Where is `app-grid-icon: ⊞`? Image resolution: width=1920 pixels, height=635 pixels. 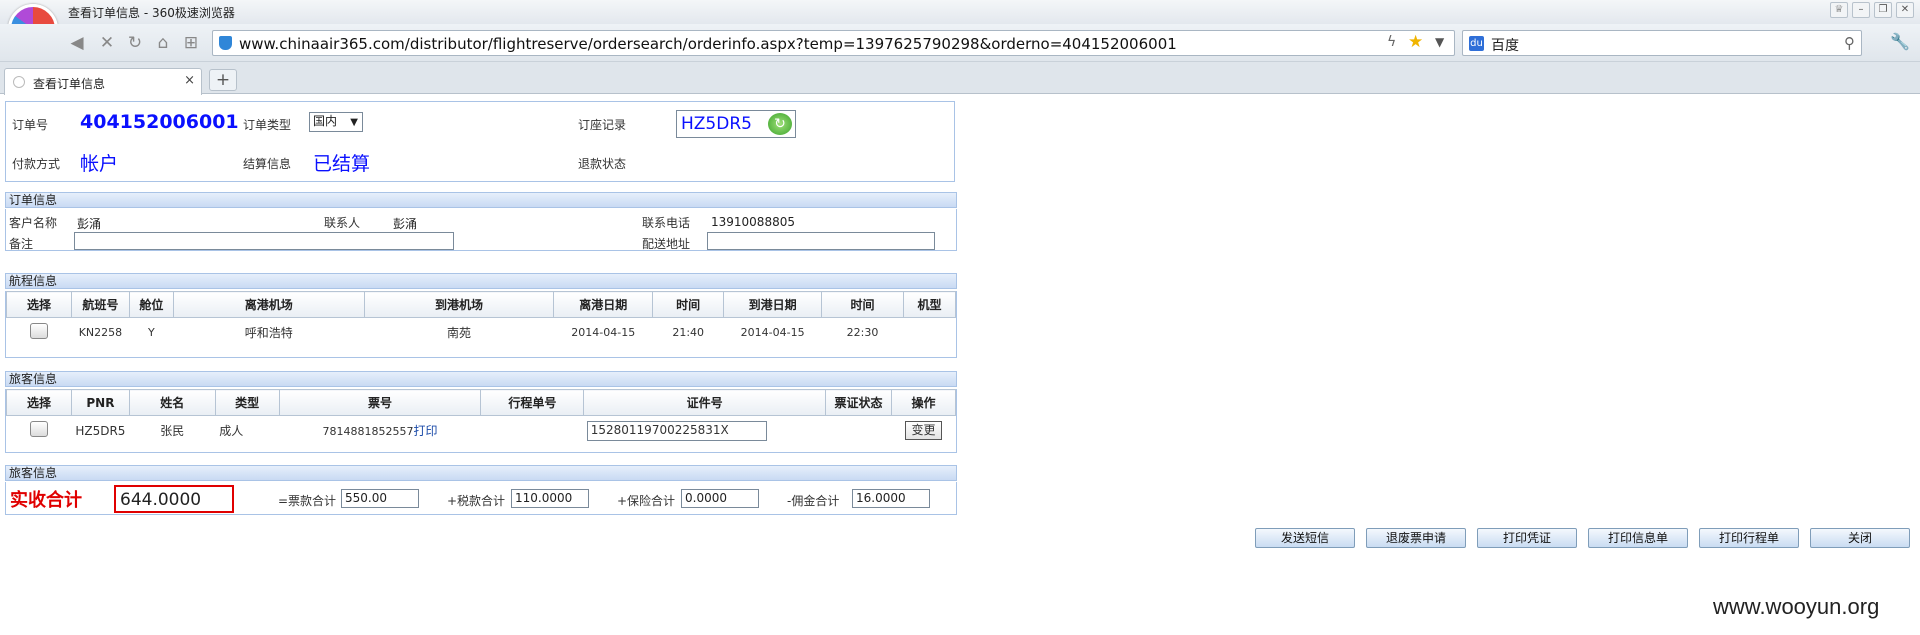 app-grid-icon: ⊞ is located at coordinates (191, 43).